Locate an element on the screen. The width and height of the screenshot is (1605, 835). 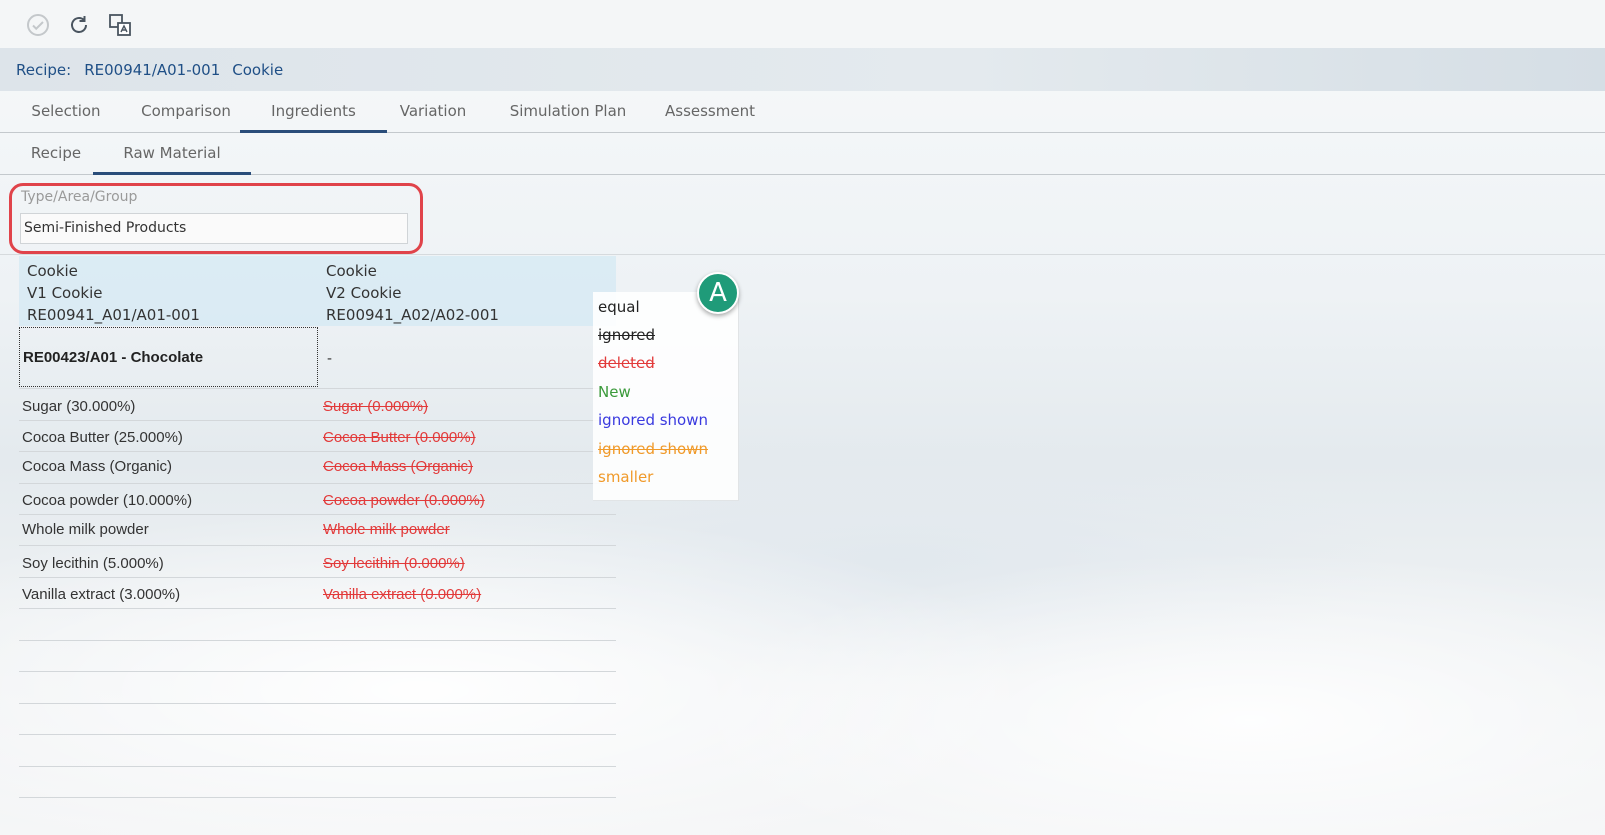
table-row-right: Sugar (0.000%) is located at coordinates (375, 406).